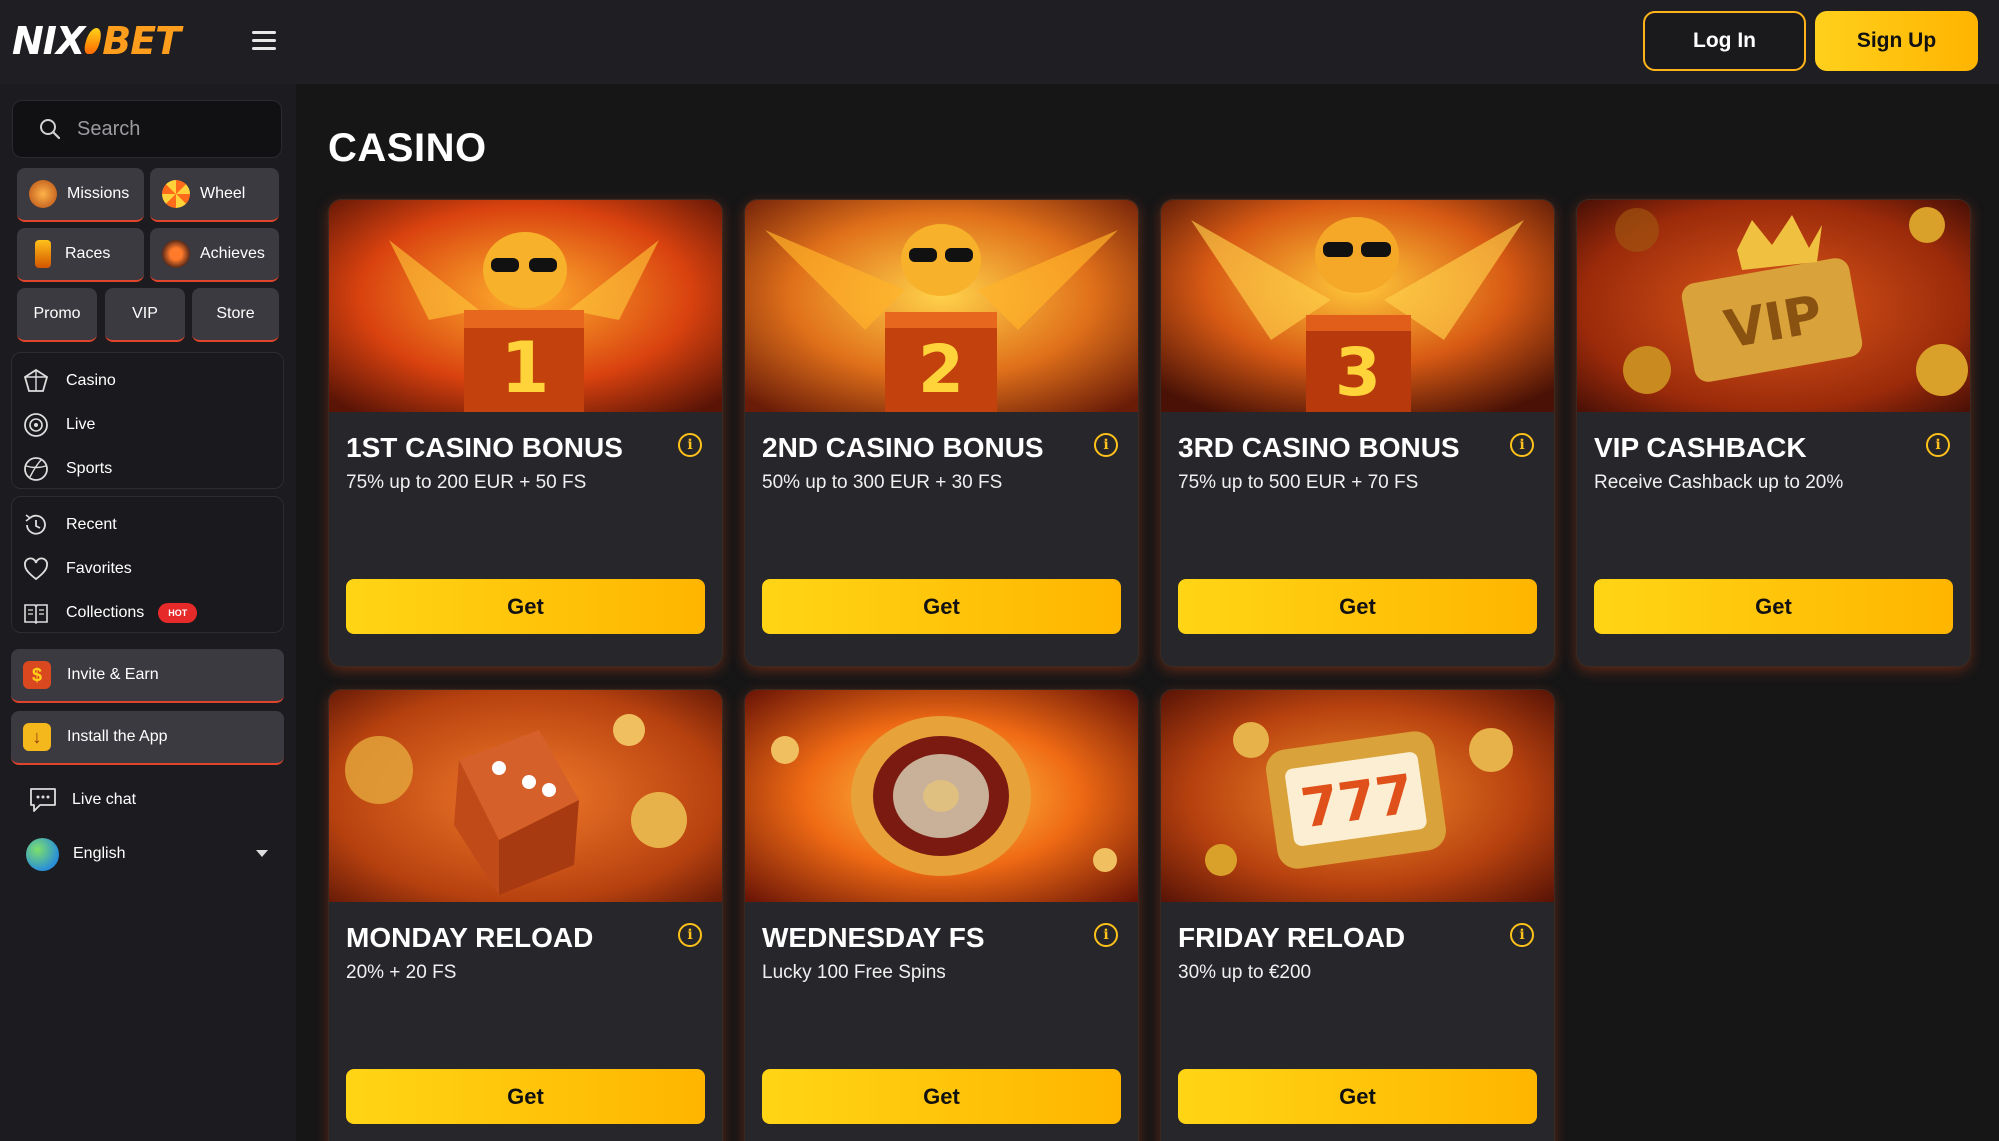  Describe the element at coordinates (36, 425) in the screenshot. I see `live-icon` at that location.